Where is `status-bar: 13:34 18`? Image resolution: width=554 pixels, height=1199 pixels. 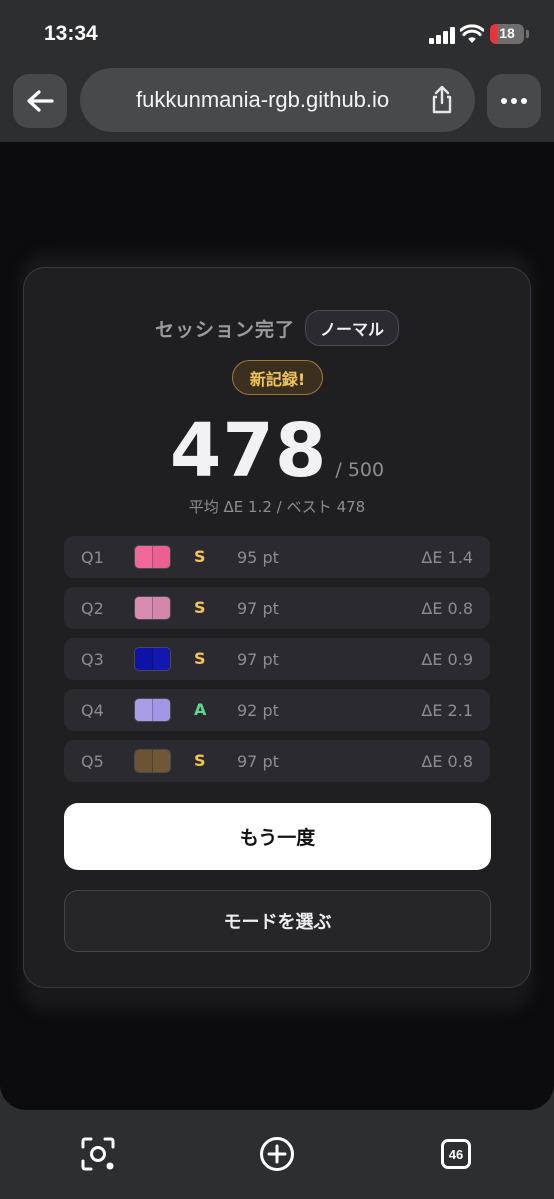
status-bar: 13:34 18 is located at coordinates (277, 33).